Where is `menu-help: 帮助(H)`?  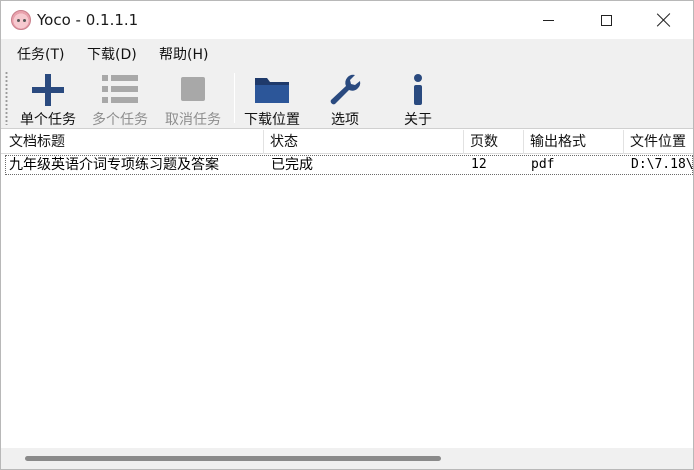 menu-help: 帮助(H) is located at coordinates (183, 54).